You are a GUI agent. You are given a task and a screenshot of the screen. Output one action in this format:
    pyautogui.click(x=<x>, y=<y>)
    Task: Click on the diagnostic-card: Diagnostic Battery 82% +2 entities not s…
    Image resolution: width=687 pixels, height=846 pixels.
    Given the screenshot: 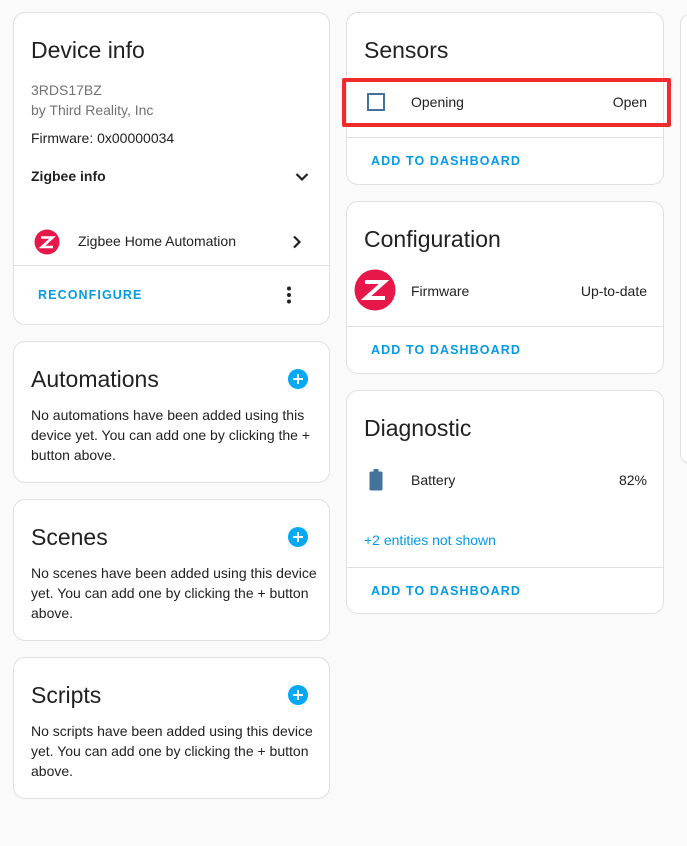 What is the action you would take?
    pyautogui.click(x=505, y=502)
    